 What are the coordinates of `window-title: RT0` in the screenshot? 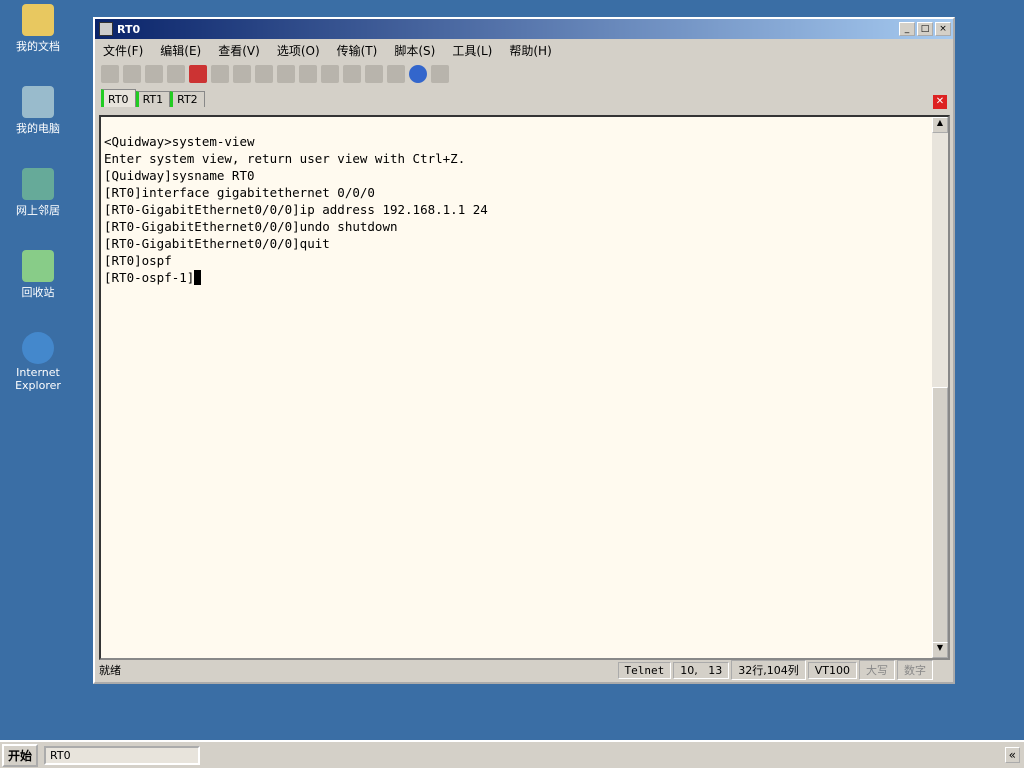 It's located at (129, 29).